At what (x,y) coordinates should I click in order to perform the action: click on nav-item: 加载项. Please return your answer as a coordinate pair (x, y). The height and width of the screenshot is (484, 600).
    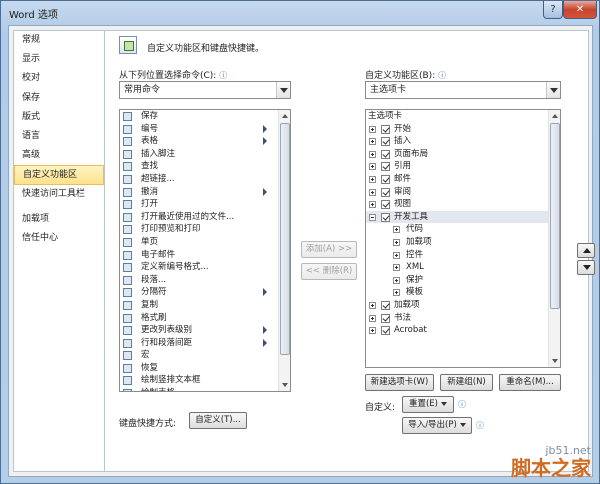
    Looking at the image, I should click on (59, 219).